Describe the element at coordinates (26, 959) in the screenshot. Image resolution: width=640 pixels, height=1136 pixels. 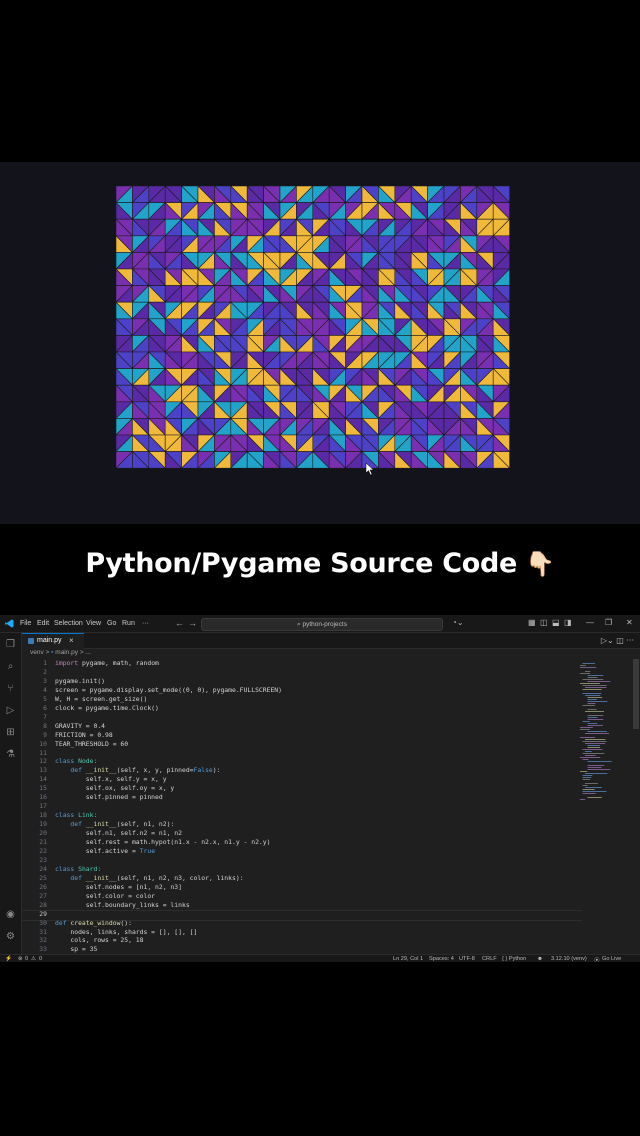
I see `problems-count: 0` at that location.